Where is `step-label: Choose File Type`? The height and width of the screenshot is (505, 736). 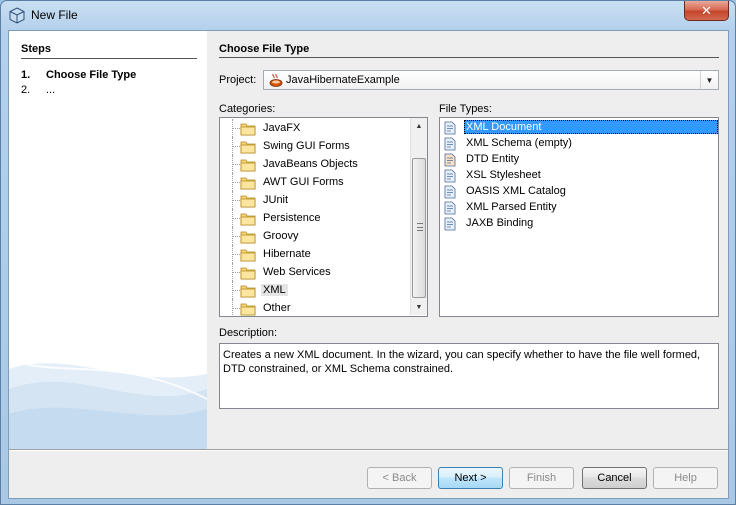 step-label: Choose File Type is located at coordinates (91, 75).